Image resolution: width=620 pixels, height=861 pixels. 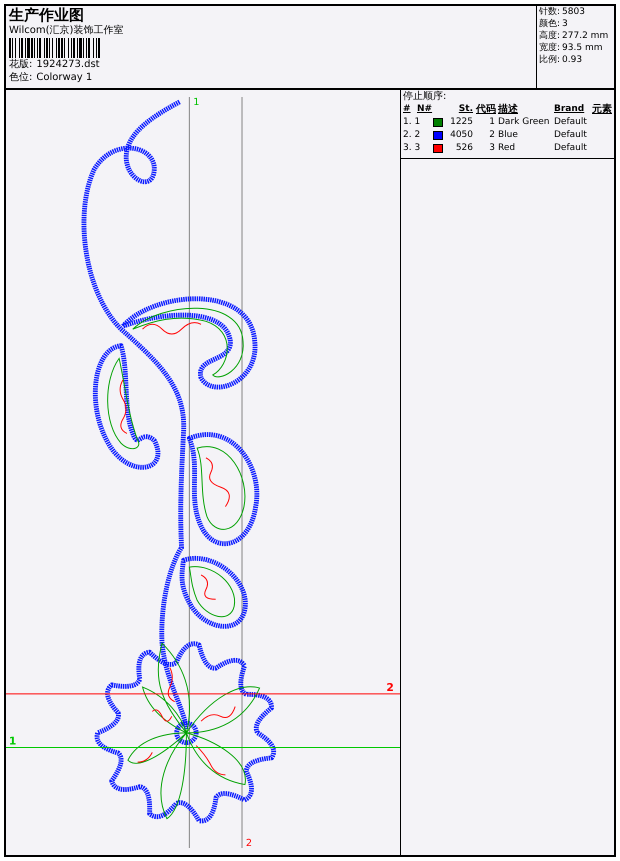 I want to click on colorway-label: 色位:, so click(x=20, y=78).